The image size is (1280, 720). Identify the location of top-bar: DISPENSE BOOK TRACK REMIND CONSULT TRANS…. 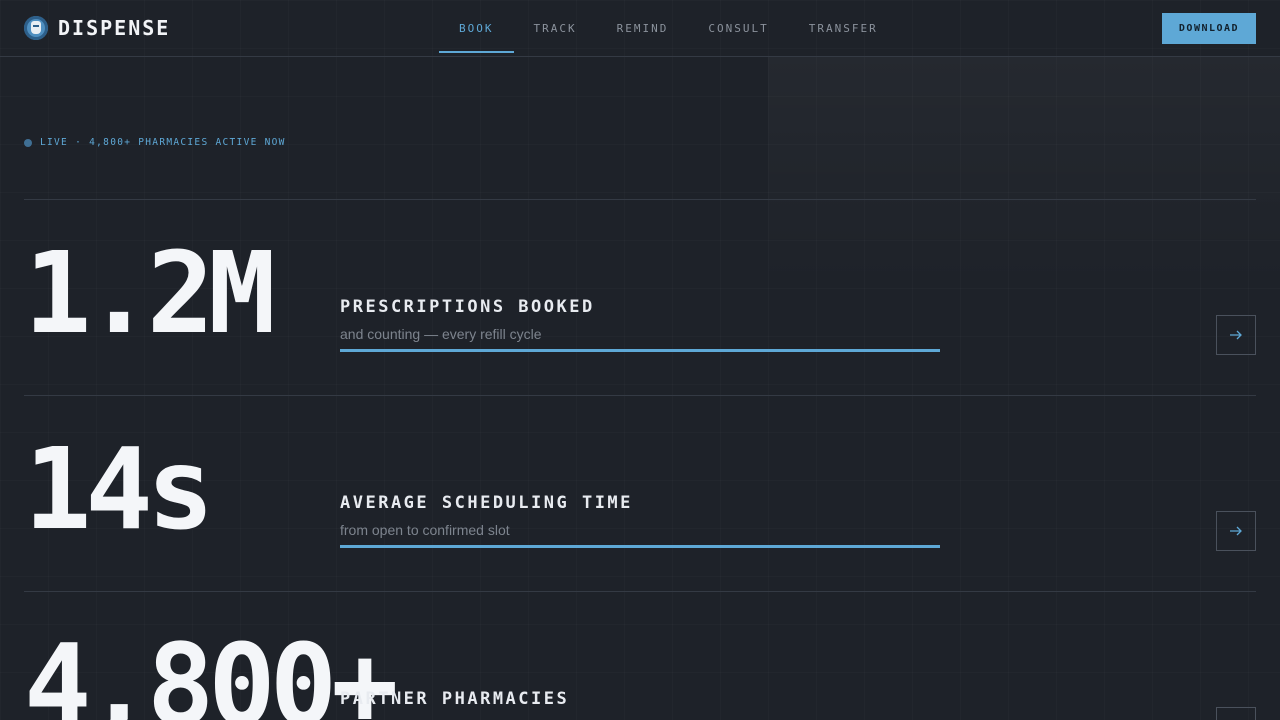
(640, 28).